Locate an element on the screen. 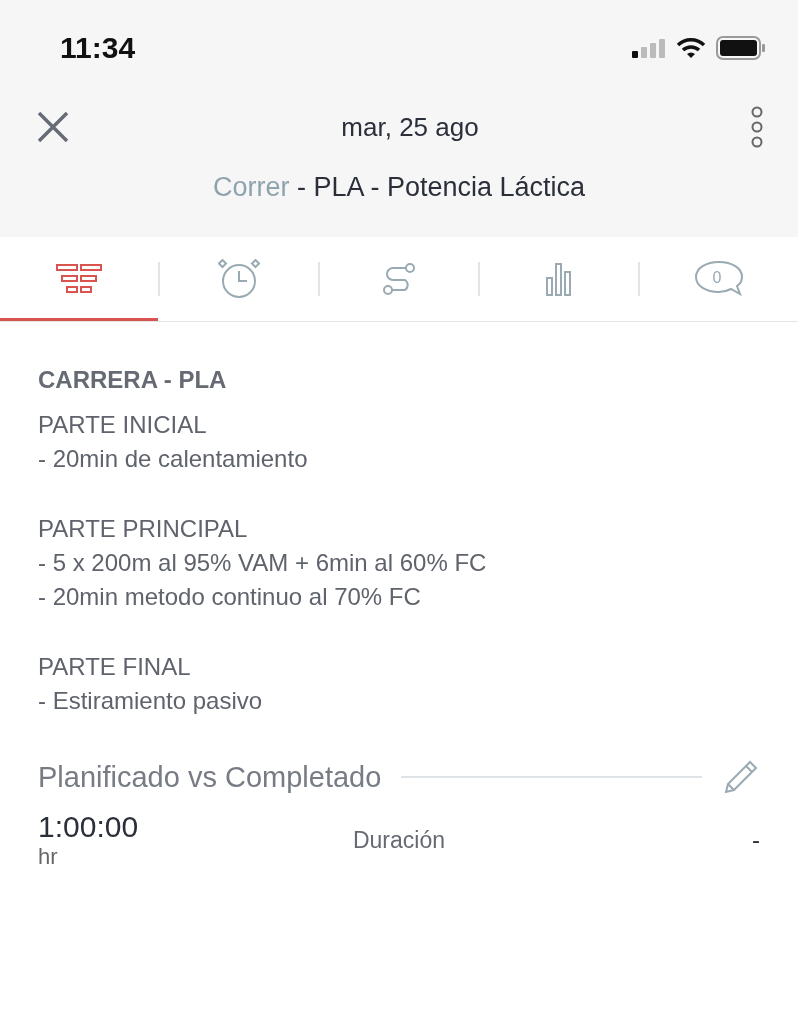 Image resolution: width=798 pixels, height=1024 pixels. unit-label: hr is located at coordinates (48, 857).